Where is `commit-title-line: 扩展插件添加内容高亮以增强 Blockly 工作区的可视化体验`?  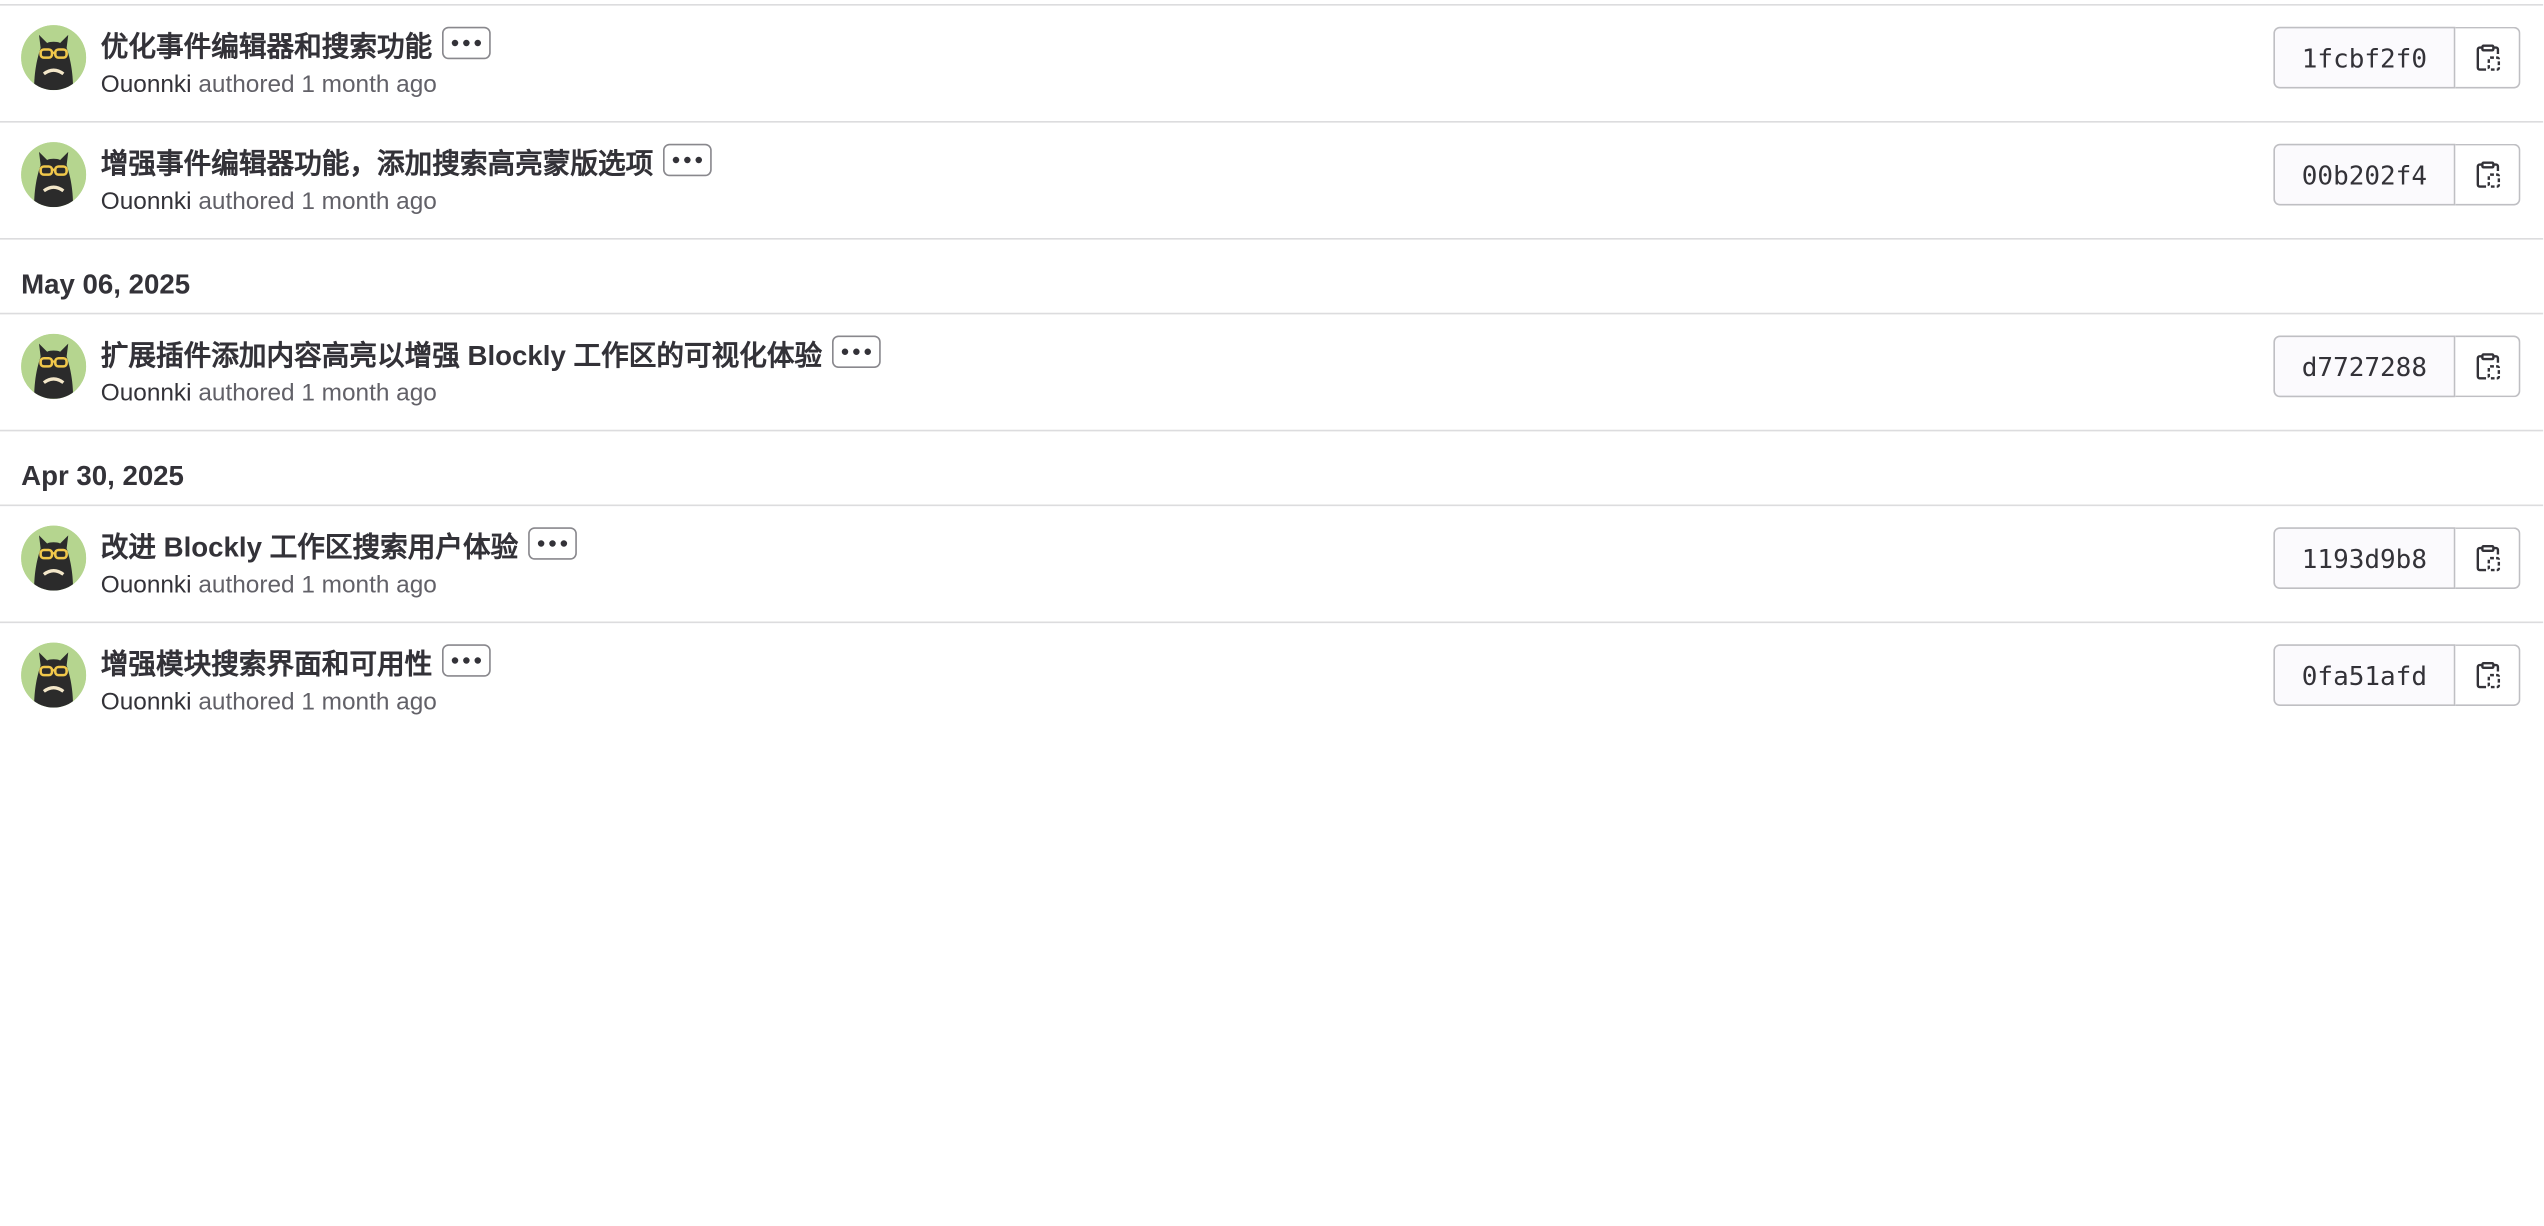
commit-title-line: 扩展插件添加内容高亮以增强 Blockly 工作区的可视化体验 is located at coordinates (491, 352).